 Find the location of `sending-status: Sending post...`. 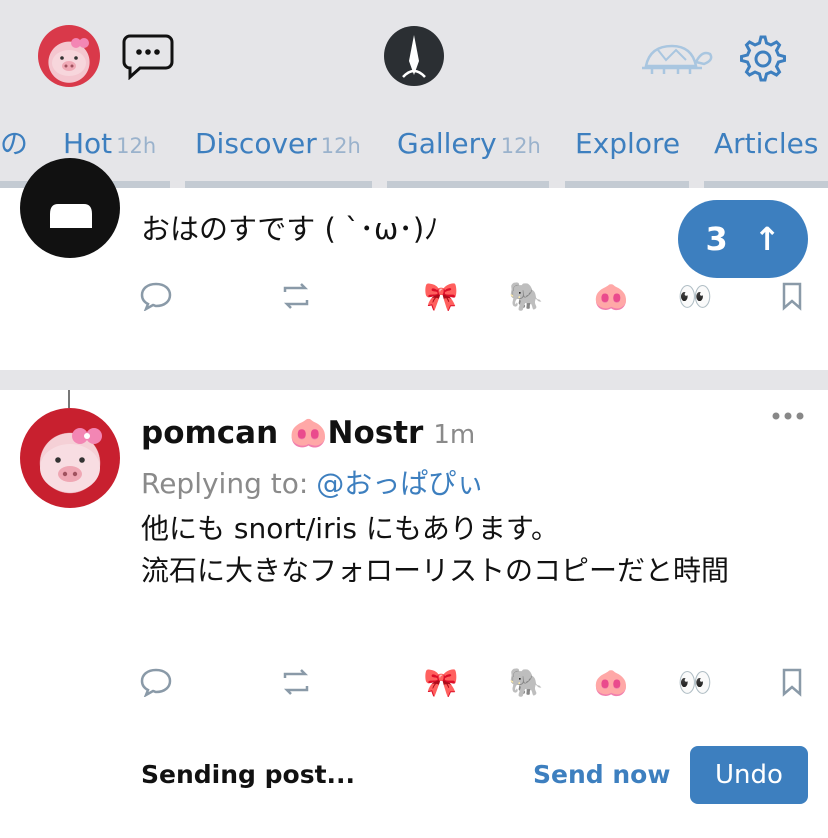

sending-status: Sending post... is located at coordinates (248, 774).